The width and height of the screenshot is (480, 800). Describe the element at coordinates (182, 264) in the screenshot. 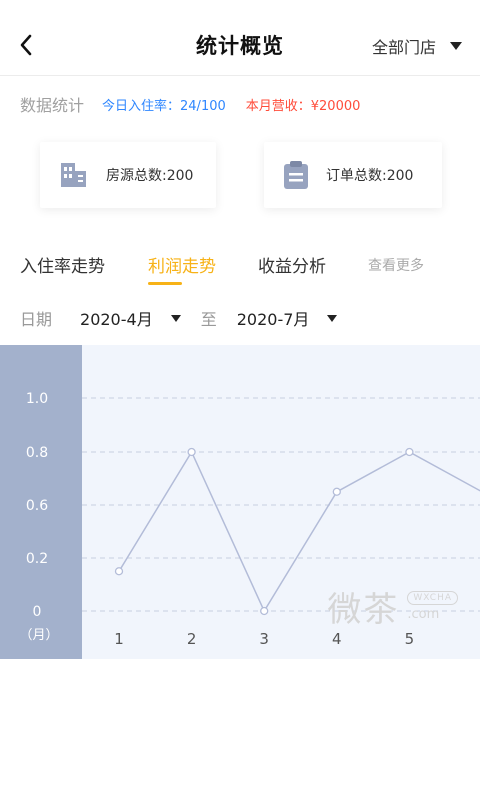

I see `tab-profit-trend: 利润走势` at that location.